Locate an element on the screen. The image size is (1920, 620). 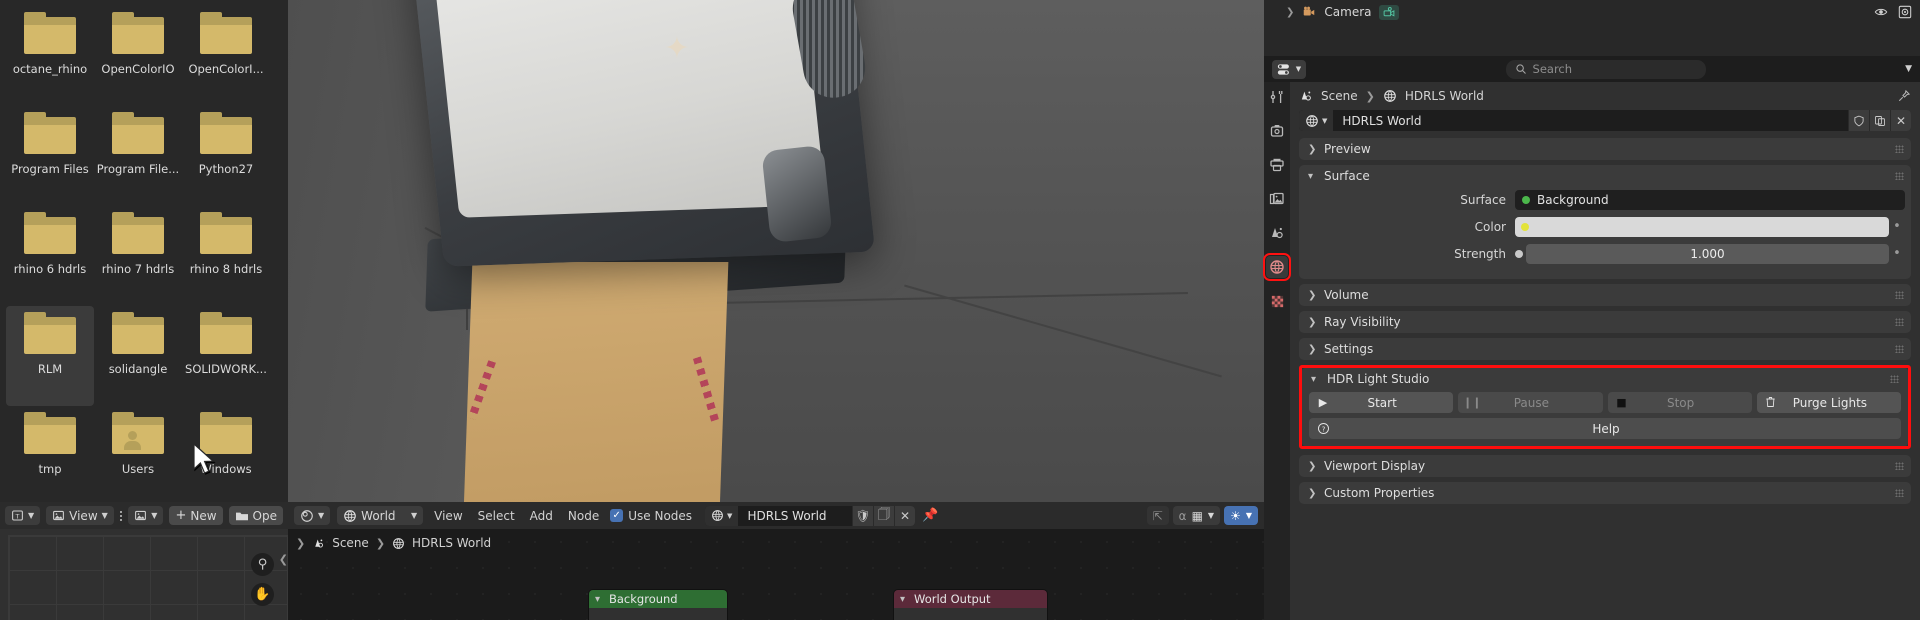
file-item-selected: RLM is located at coordinates (50, 356).